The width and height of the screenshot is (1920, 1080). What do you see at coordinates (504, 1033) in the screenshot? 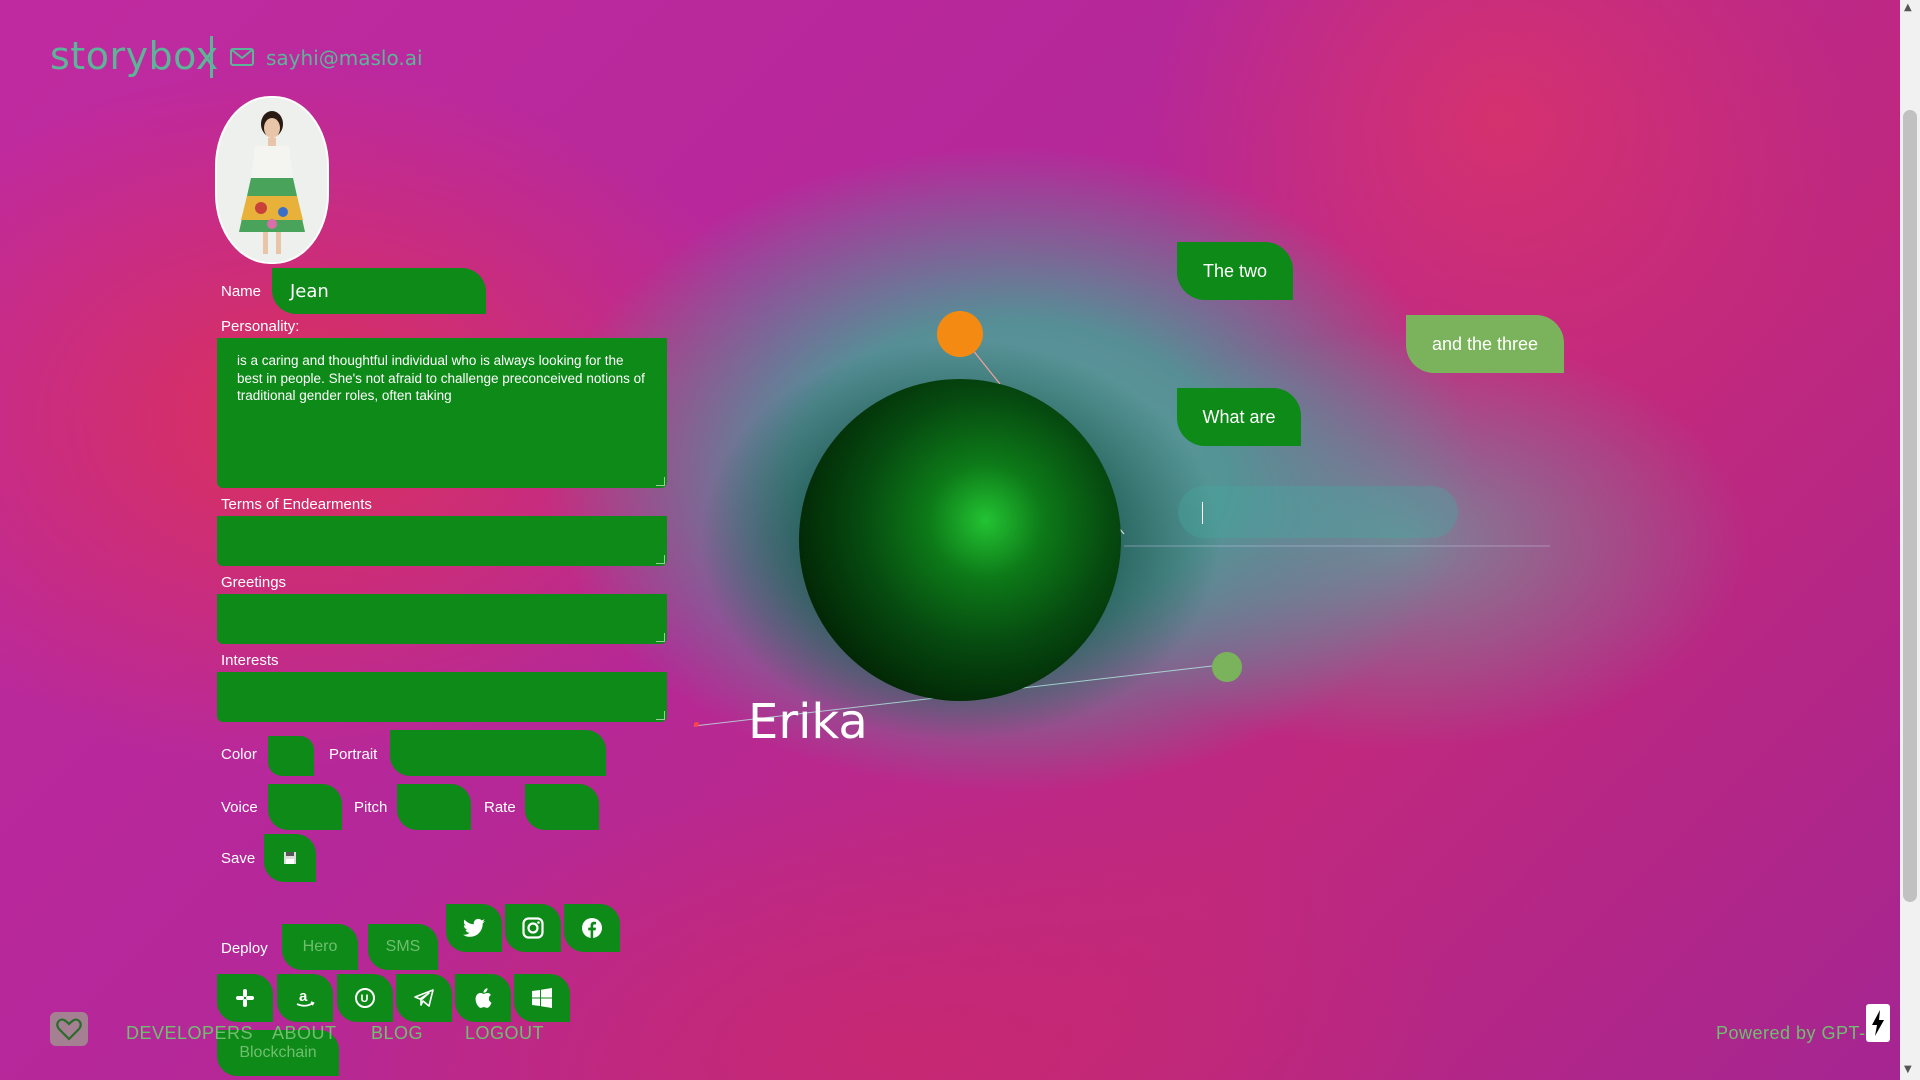
I see `footer-link-logout: LOGOUT` at bounding box center [504, 1033].